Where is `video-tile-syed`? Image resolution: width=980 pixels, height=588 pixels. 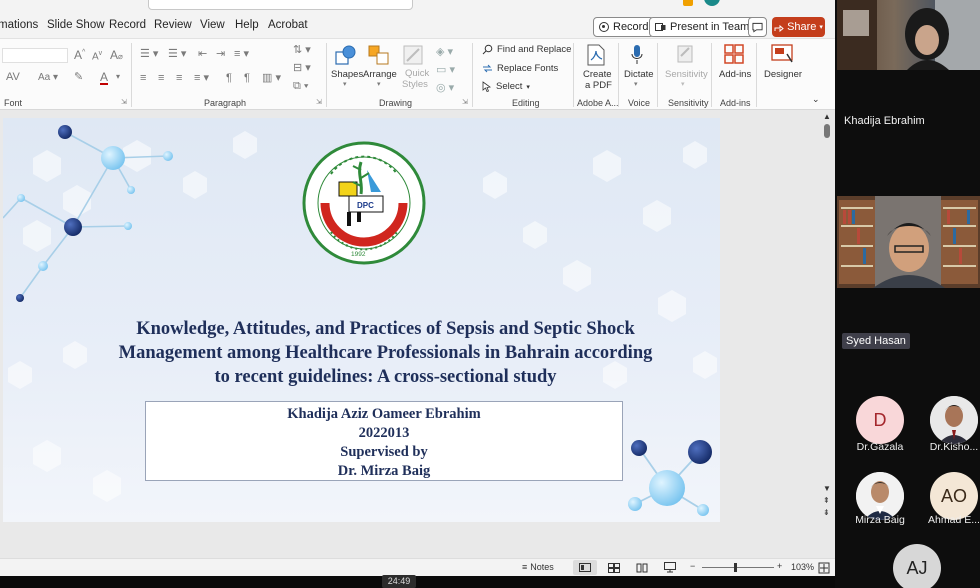 video-tile-syed is located at coordinates (908, 242).